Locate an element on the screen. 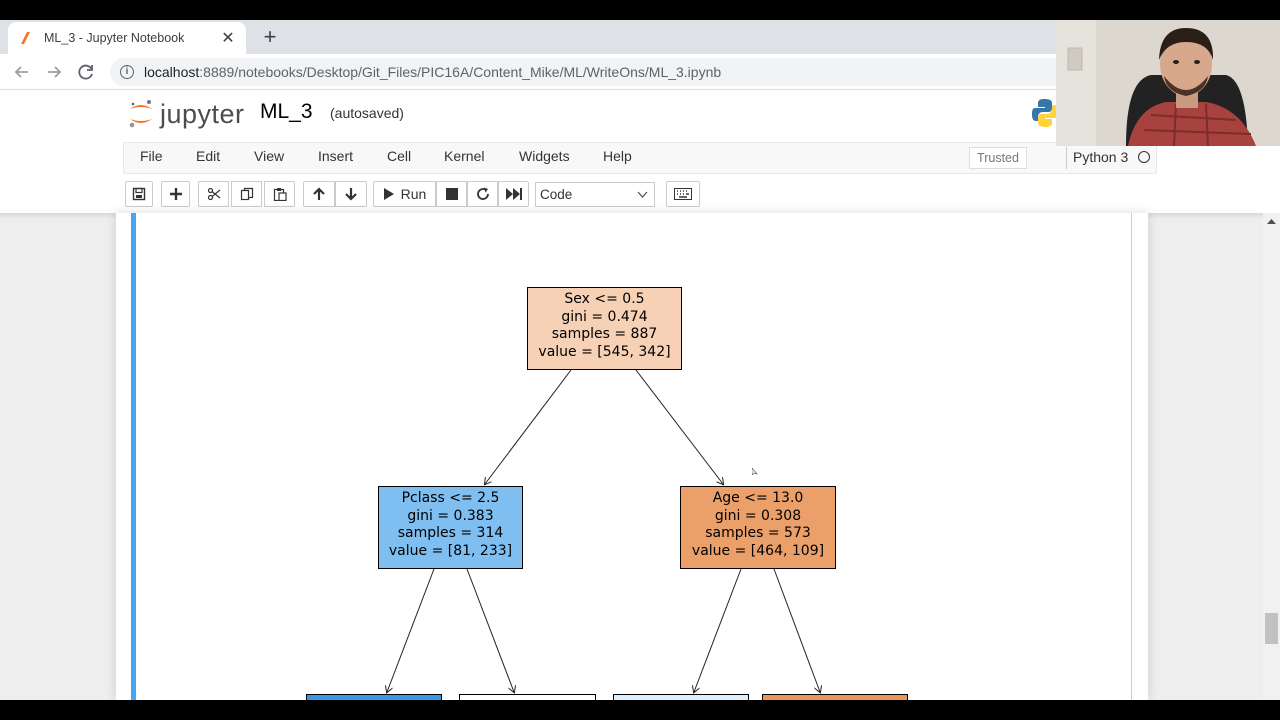 The height and width of the screenshot is (720, 1280). webcam-overlay is located at coordinates (1168, 83).